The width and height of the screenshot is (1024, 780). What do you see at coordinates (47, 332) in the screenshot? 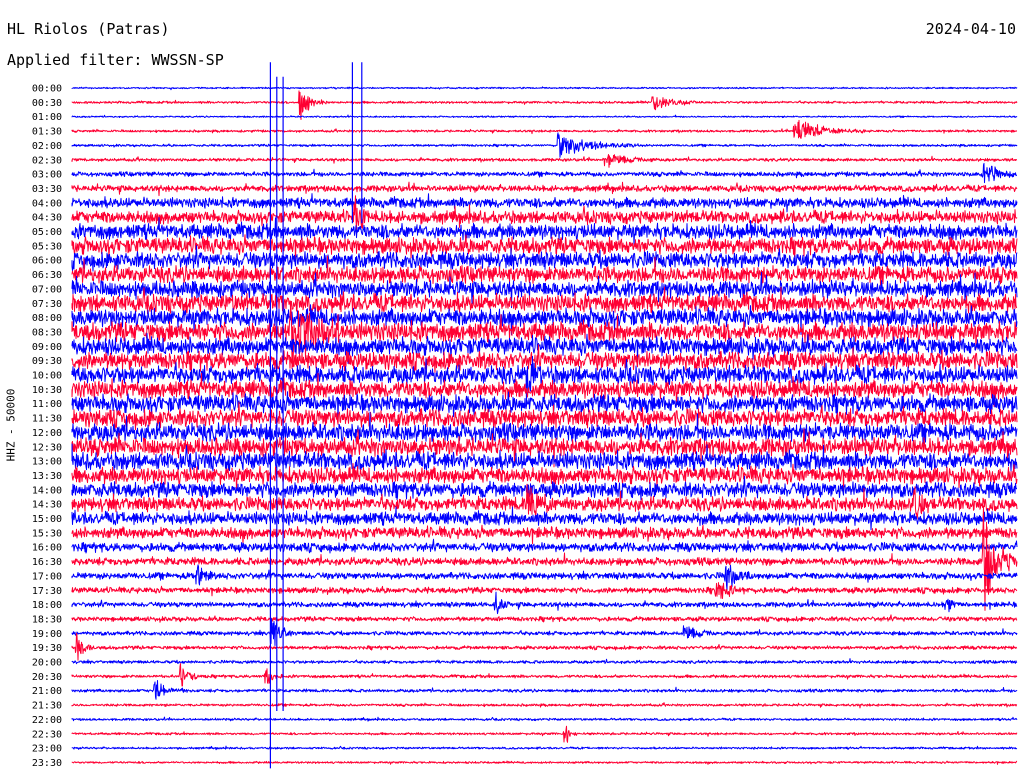
I see `row-label-0830: 08:30` at bounding box center [47, 332].